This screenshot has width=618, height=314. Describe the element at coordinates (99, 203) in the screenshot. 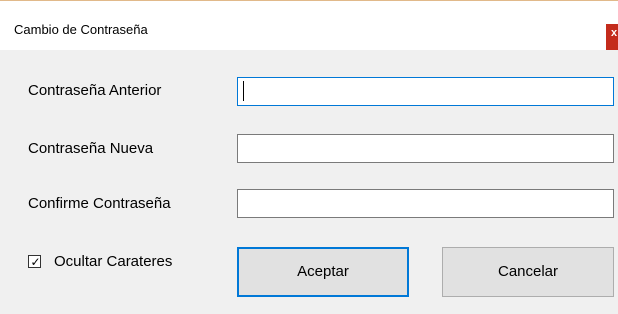

I see `confirm-password-label: Confirme Contraseña` at that location.